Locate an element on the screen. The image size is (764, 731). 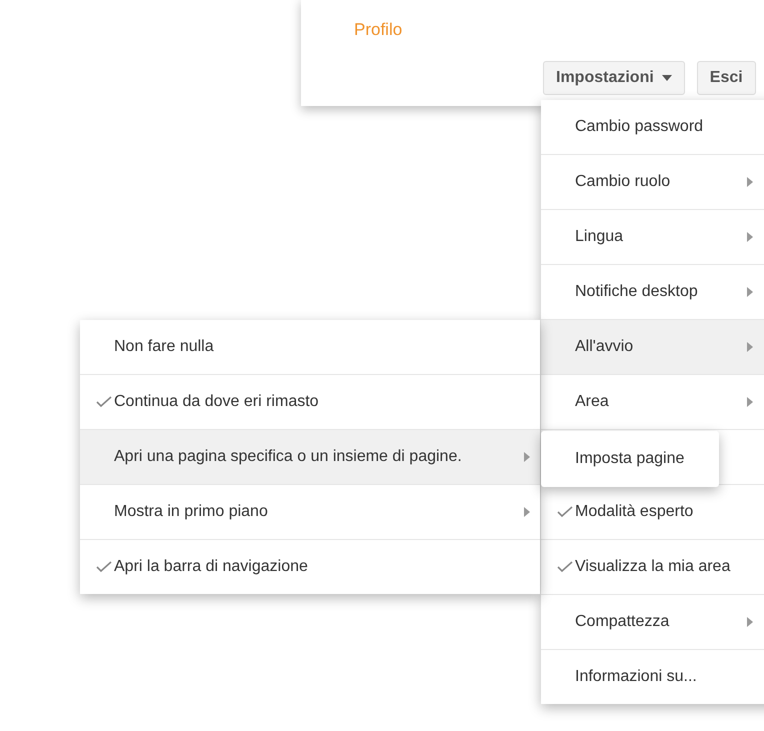
menu-item: Non fare nulla is located at coordinates (310, 347).